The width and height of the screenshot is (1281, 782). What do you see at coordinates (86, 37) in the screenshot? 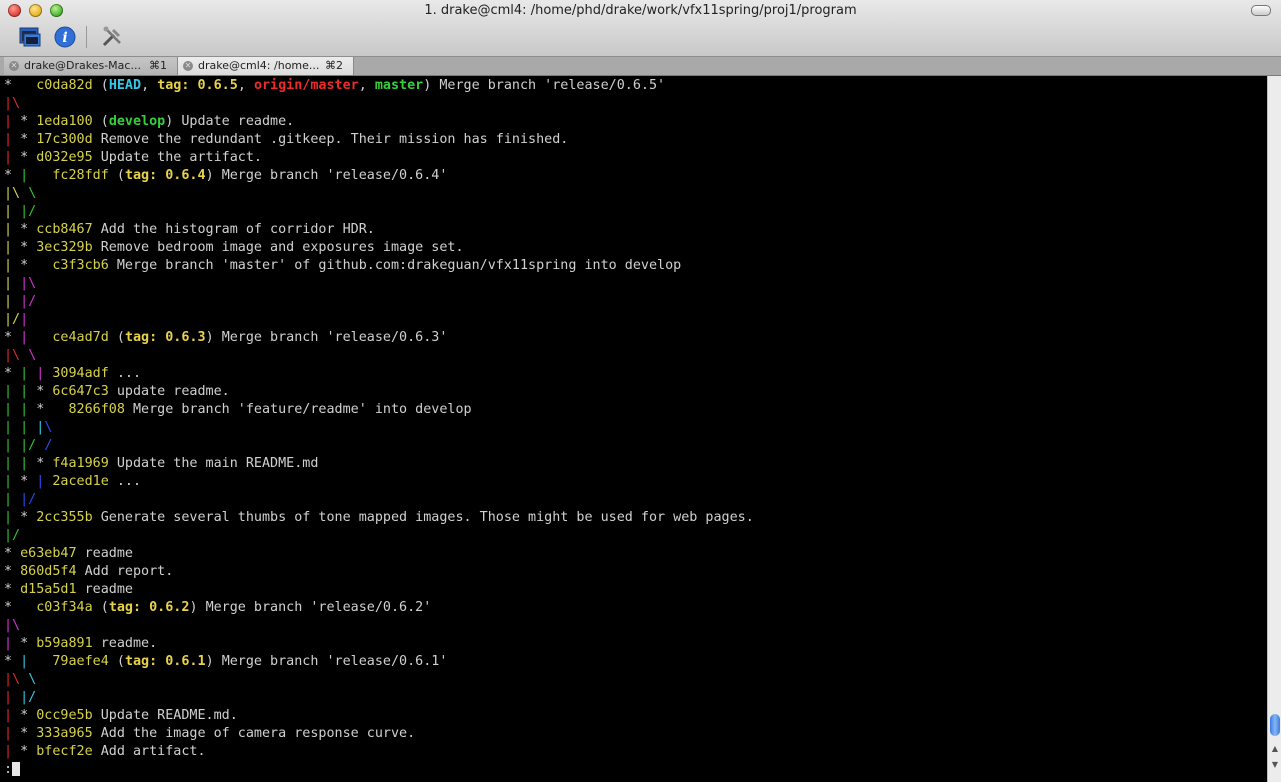
I see `toolbar-separator` at bounding box center [86, 37].